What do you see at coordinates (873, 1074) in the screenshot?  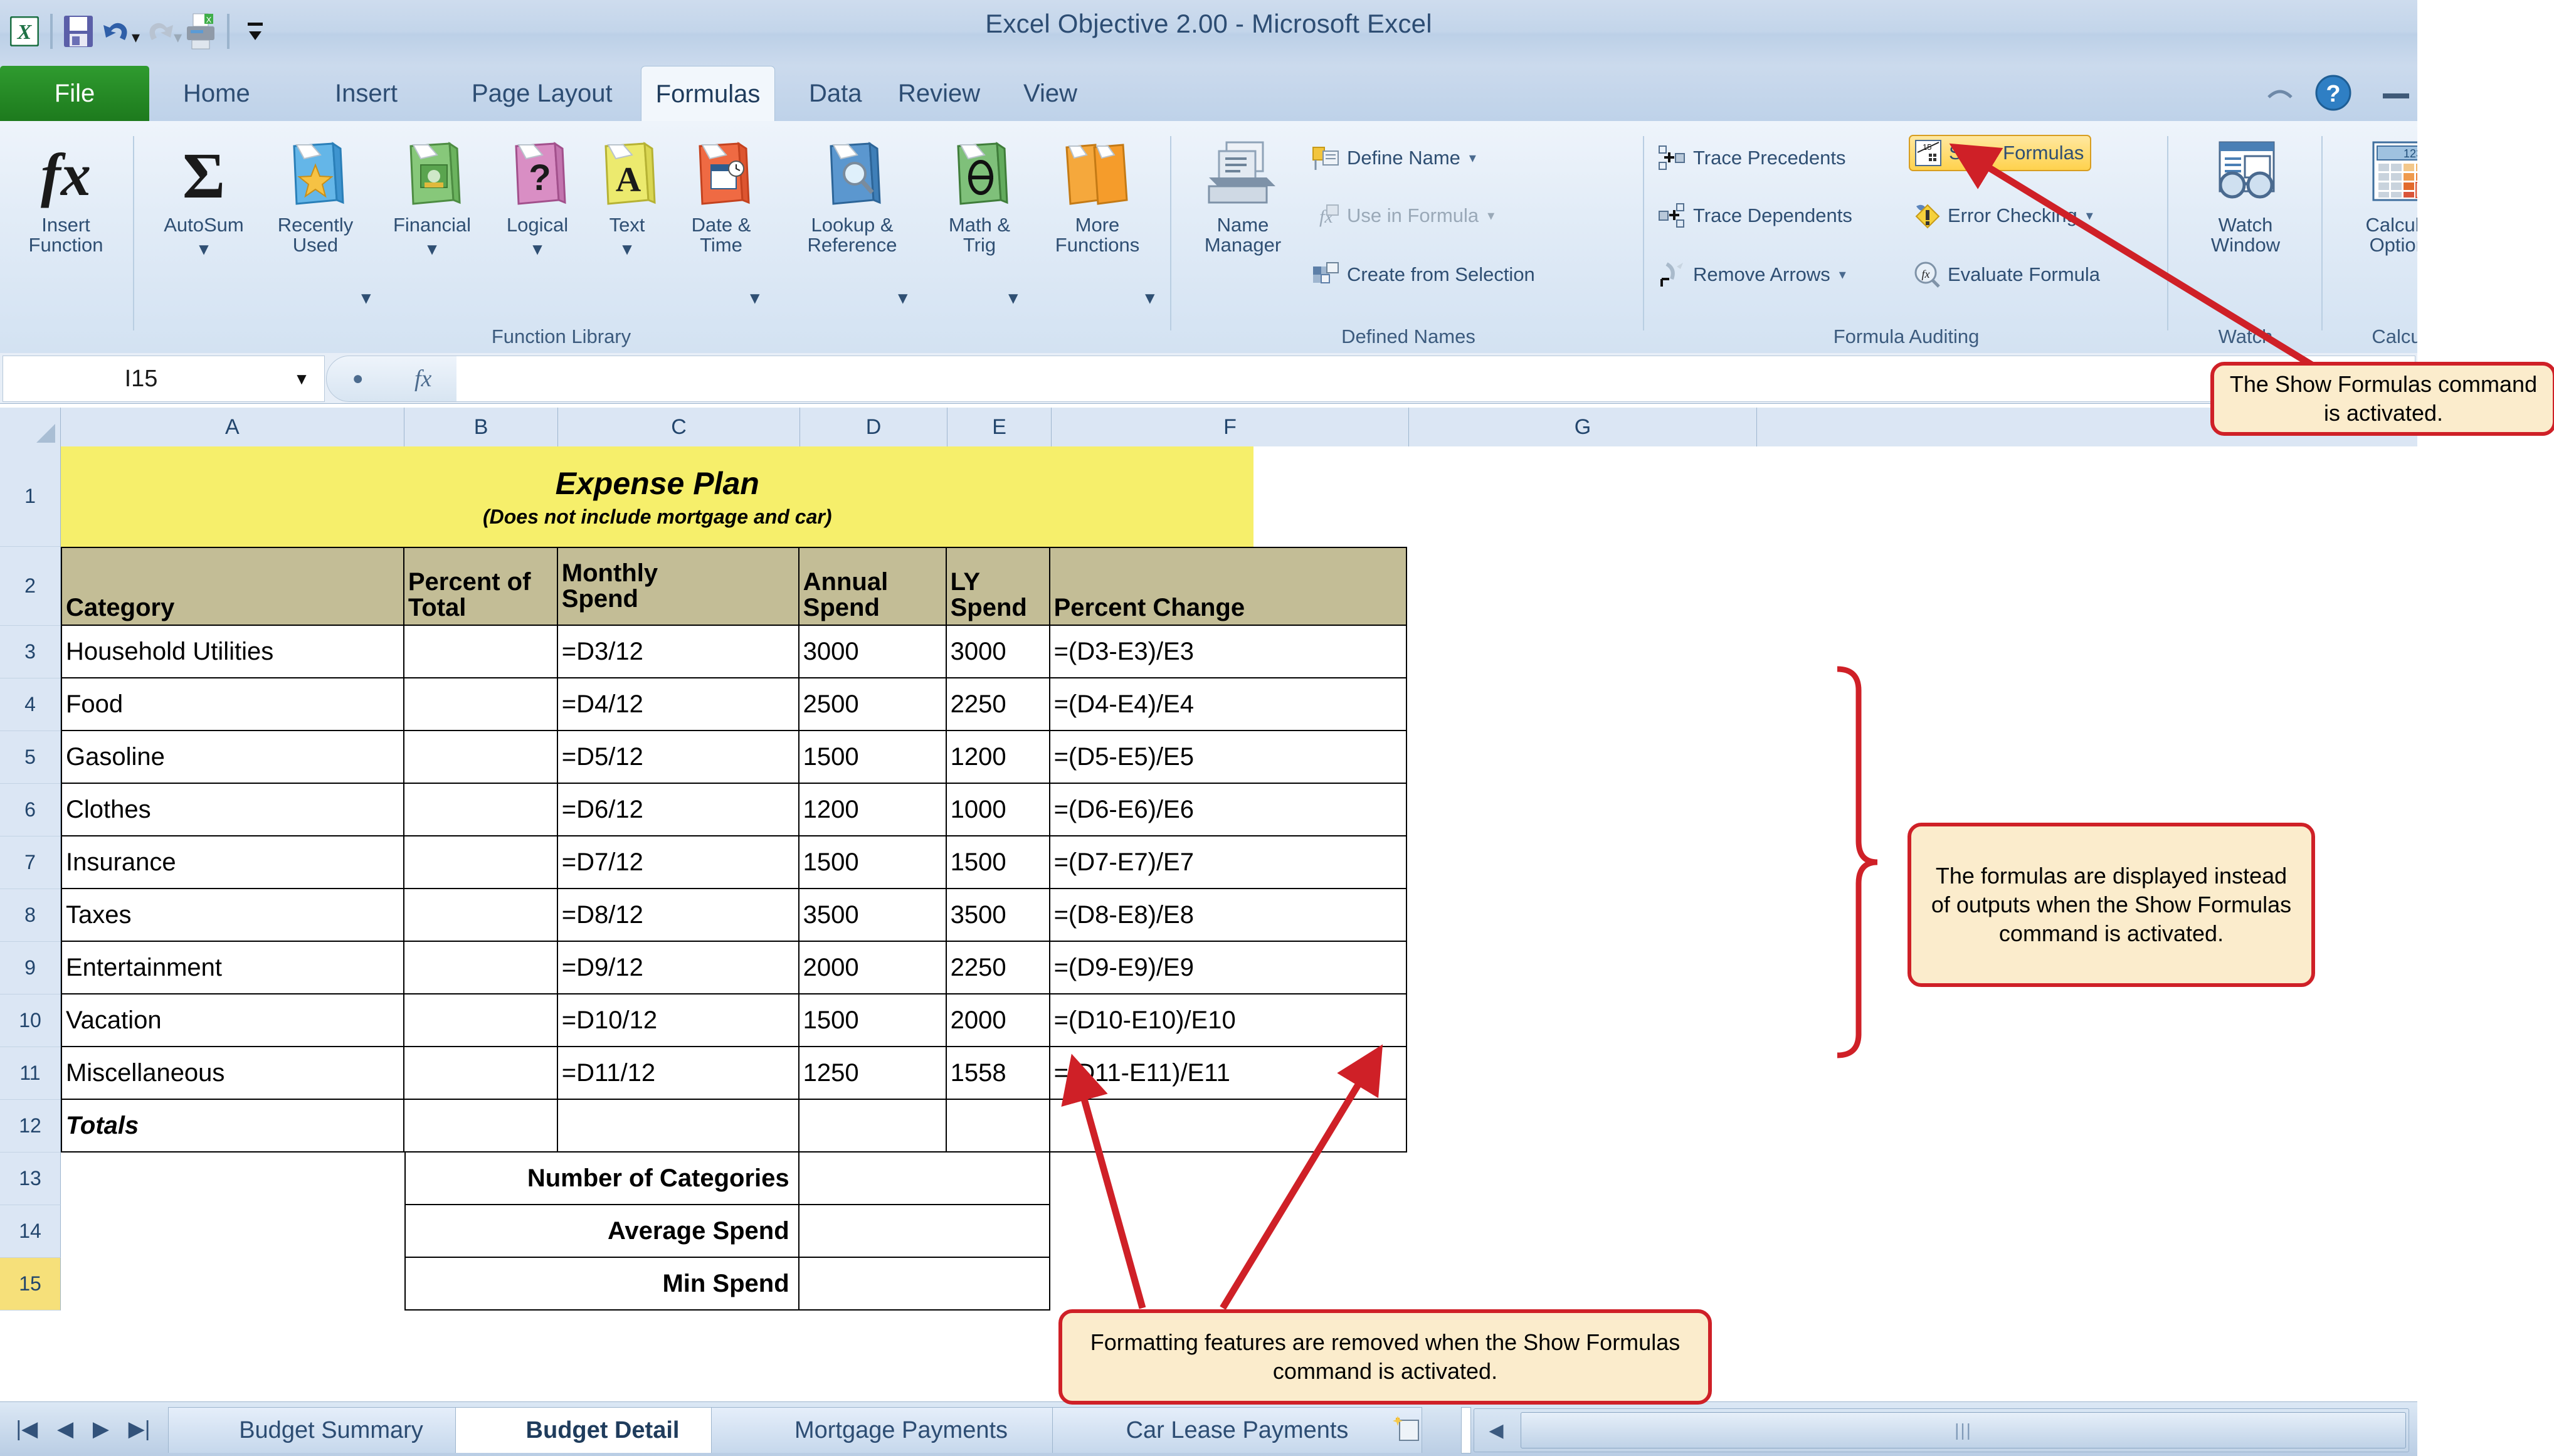 I see `cell-d11: 1250` at bounding box center [873, 1074].